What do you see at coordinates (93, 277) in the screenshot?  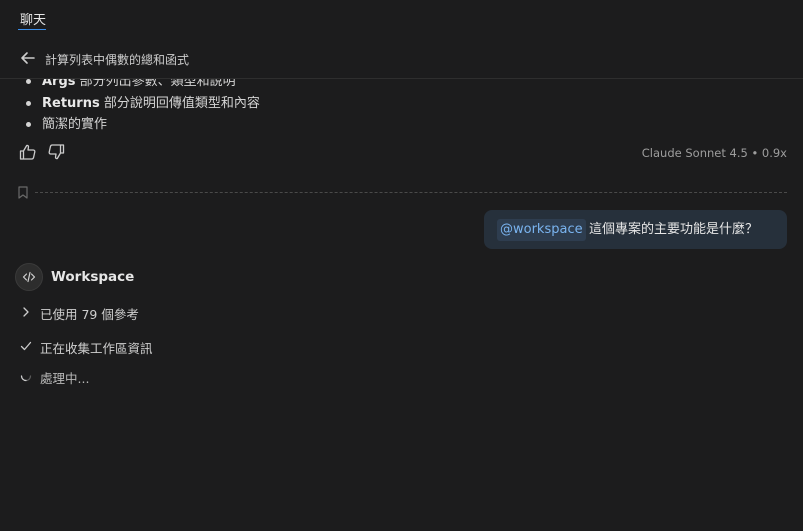 I see `agent-name: Workspace` at bounding box center [93, 277].